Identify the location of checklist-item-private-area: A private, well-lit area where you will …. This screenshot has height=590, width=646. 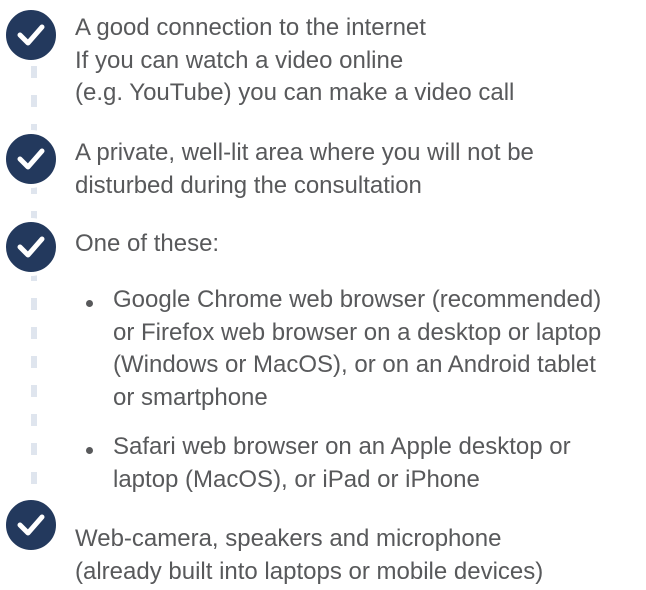
(304, 169).